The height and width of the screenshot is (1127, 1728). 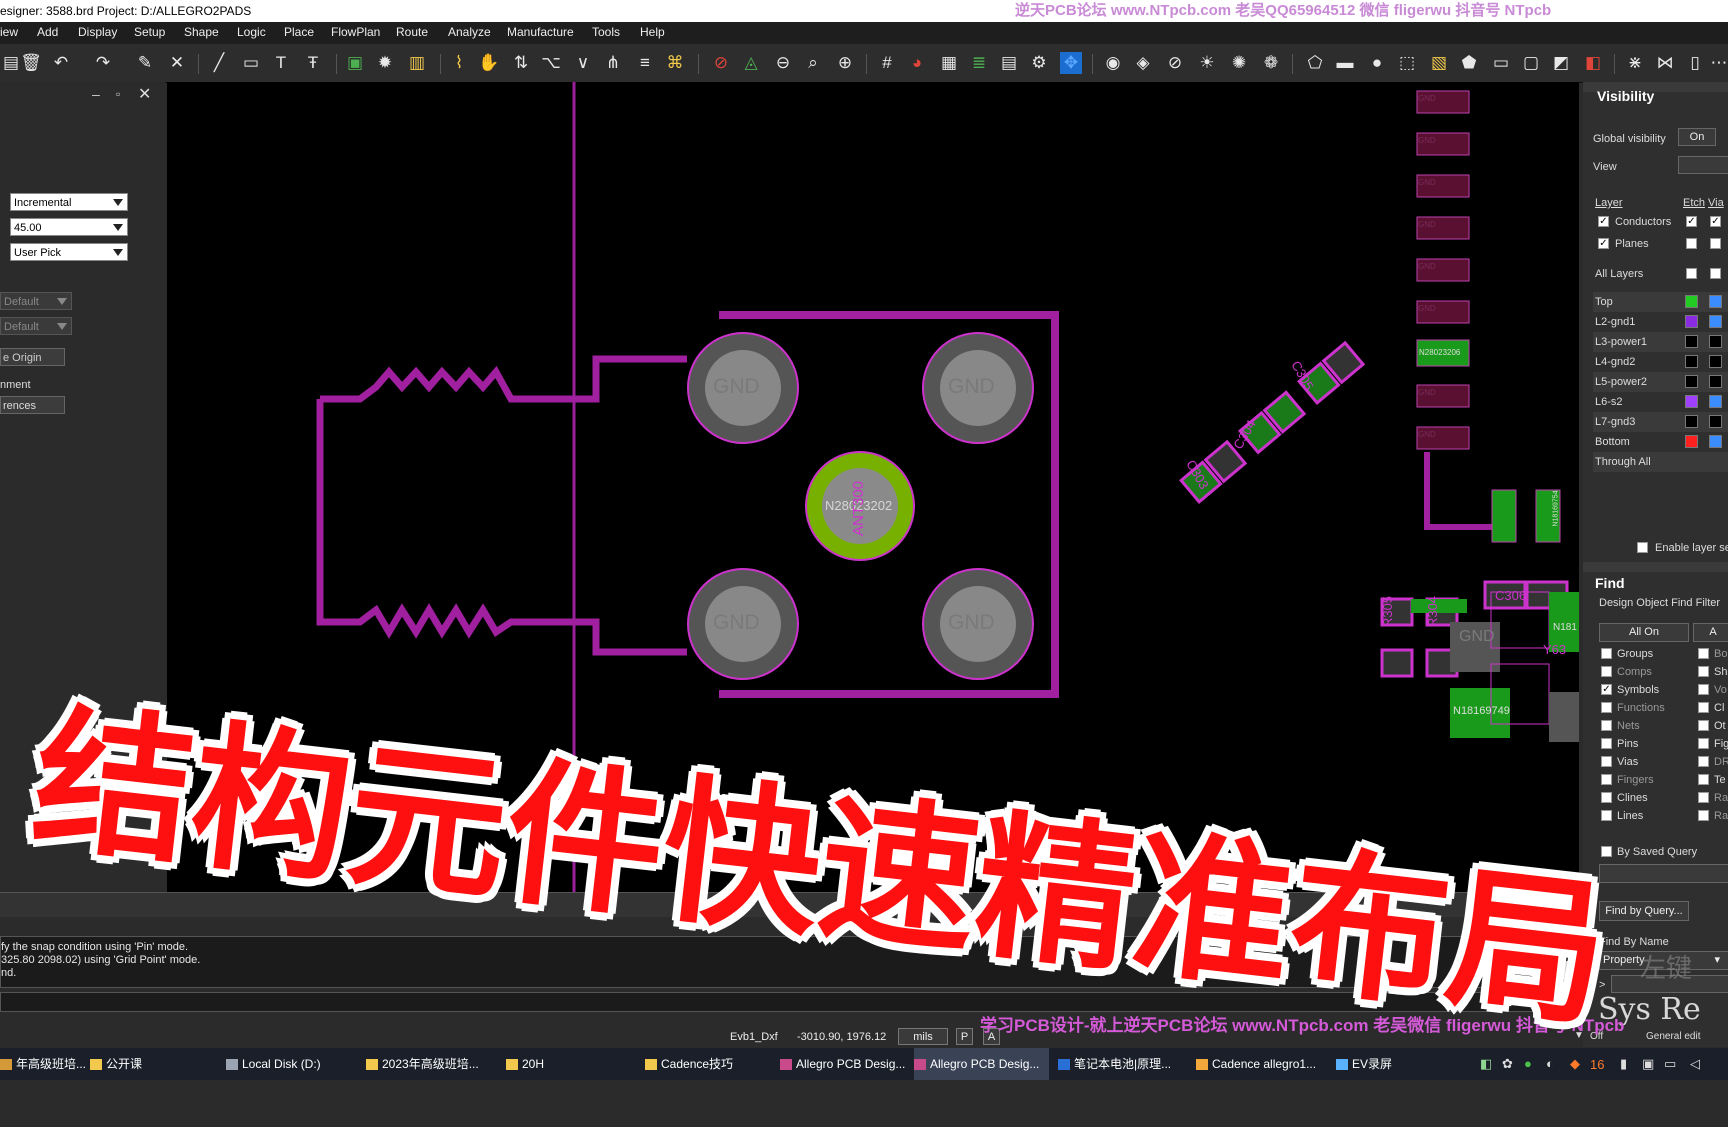 What do you see at coordinates (1660, 442) in the screenshot?
I see `layer-row-bottom: Bottom` at bounding box center [1660, 442].